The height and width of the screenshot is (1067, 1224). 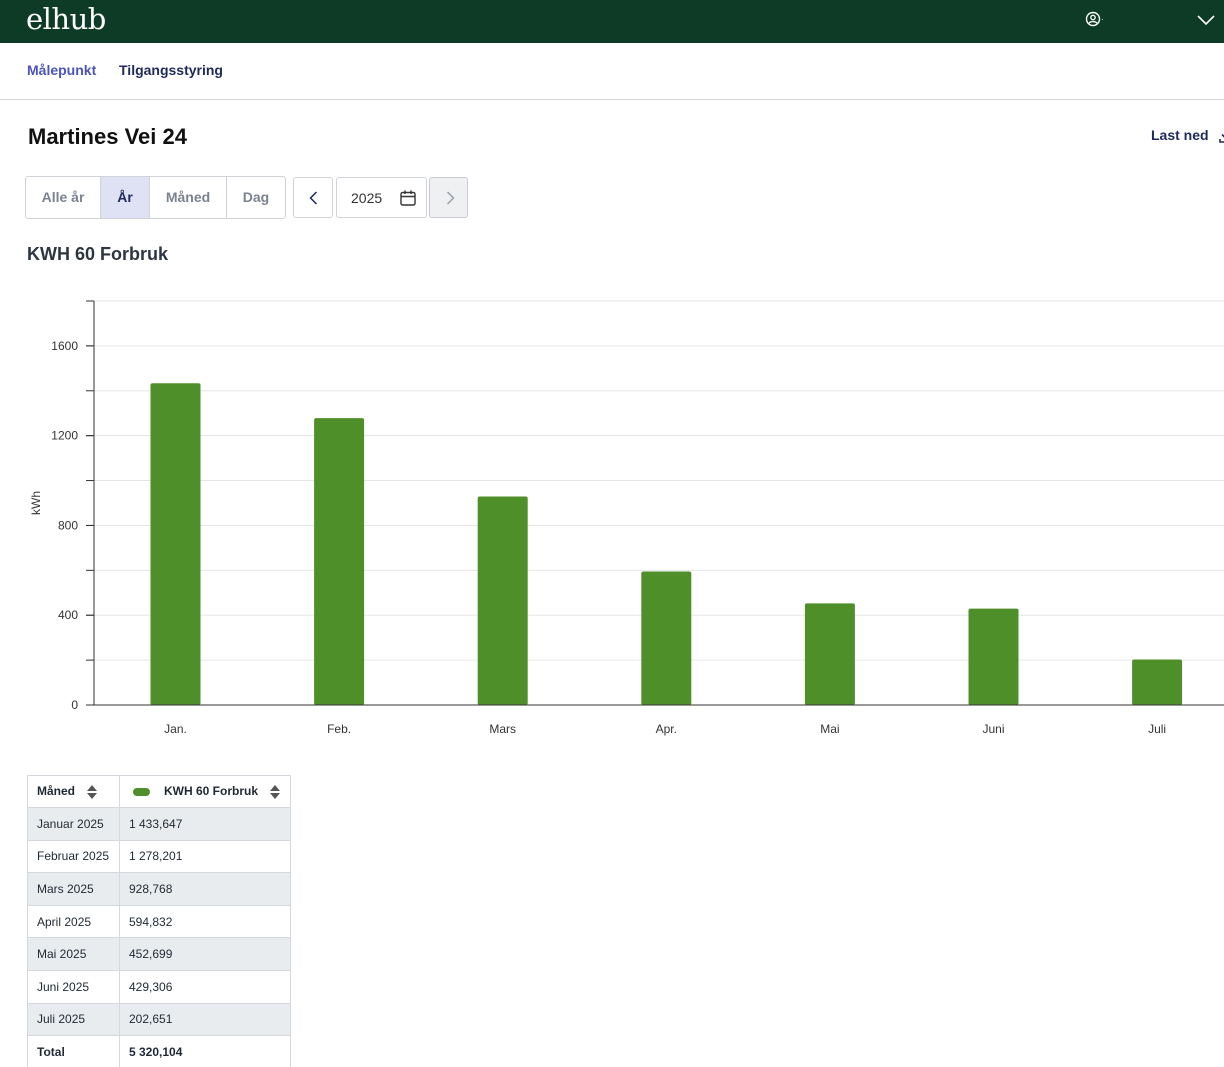 I want to click on bar-apr, so click(x=666, y=638).